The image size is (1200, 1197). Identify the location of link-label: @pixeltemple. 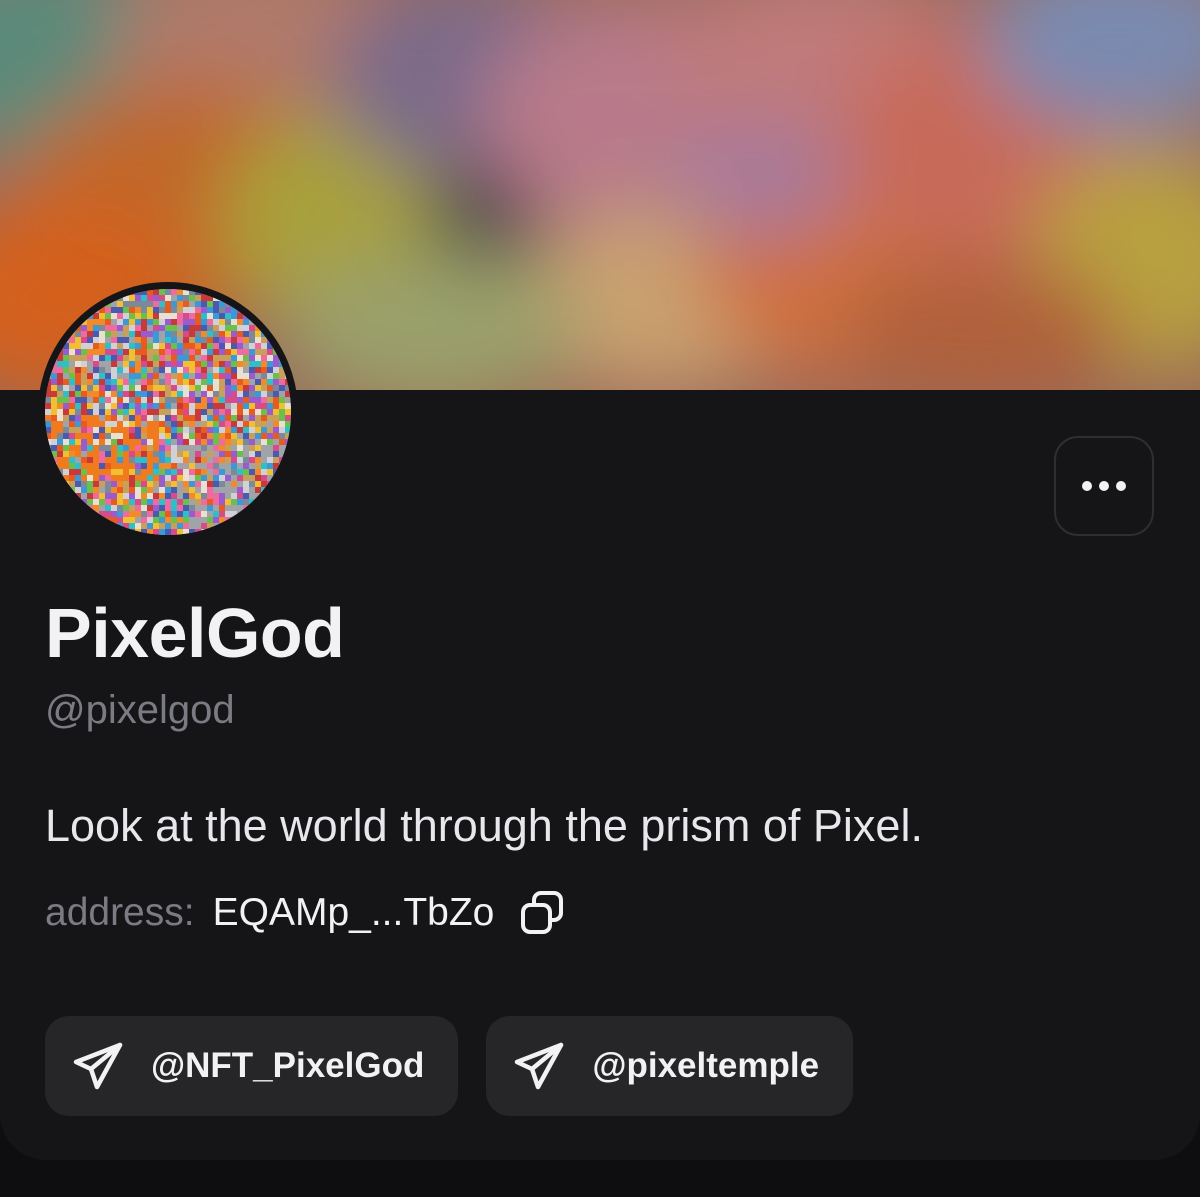
(706, 1065).